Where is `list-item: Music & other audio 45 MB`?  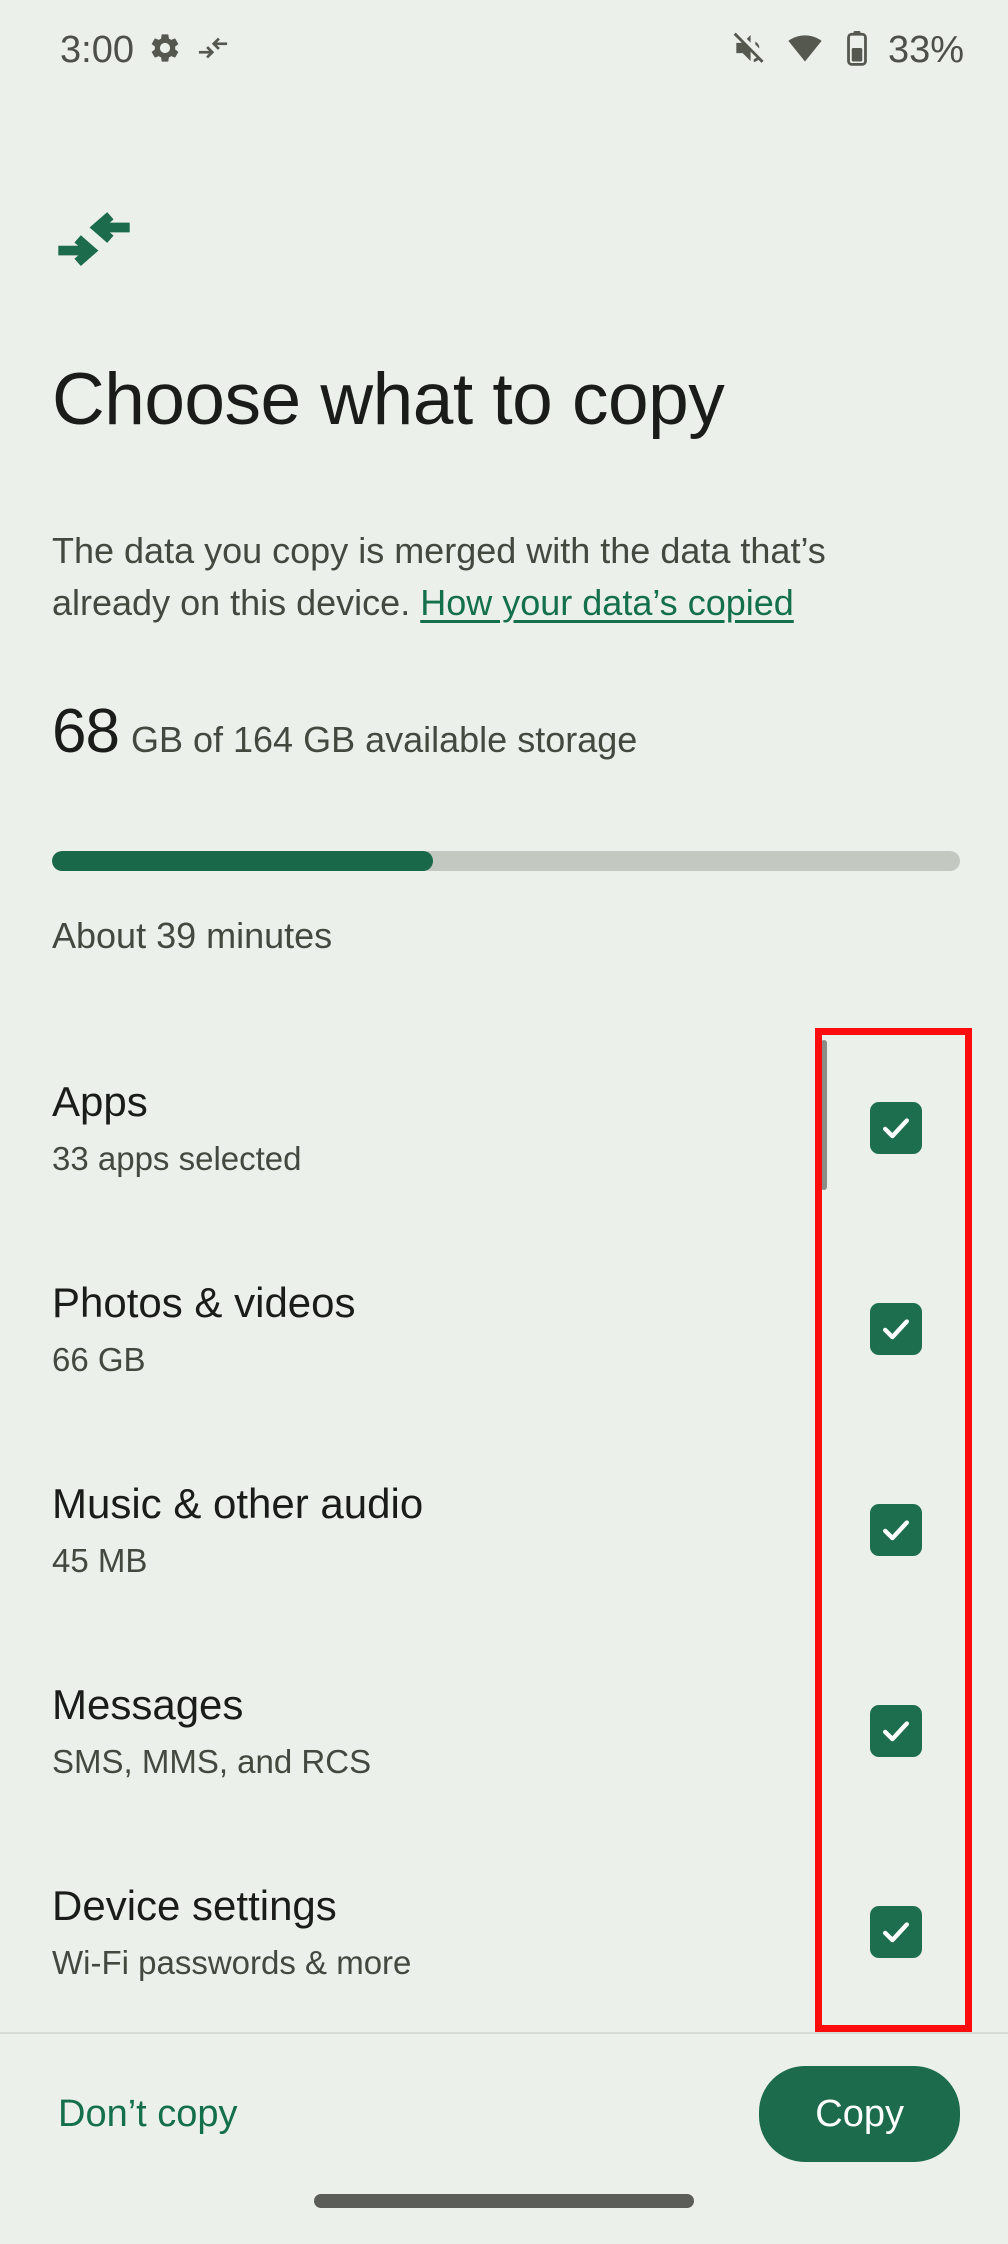
list-item: Music & other audio 45 MB is located at coordinates (504, 1530).